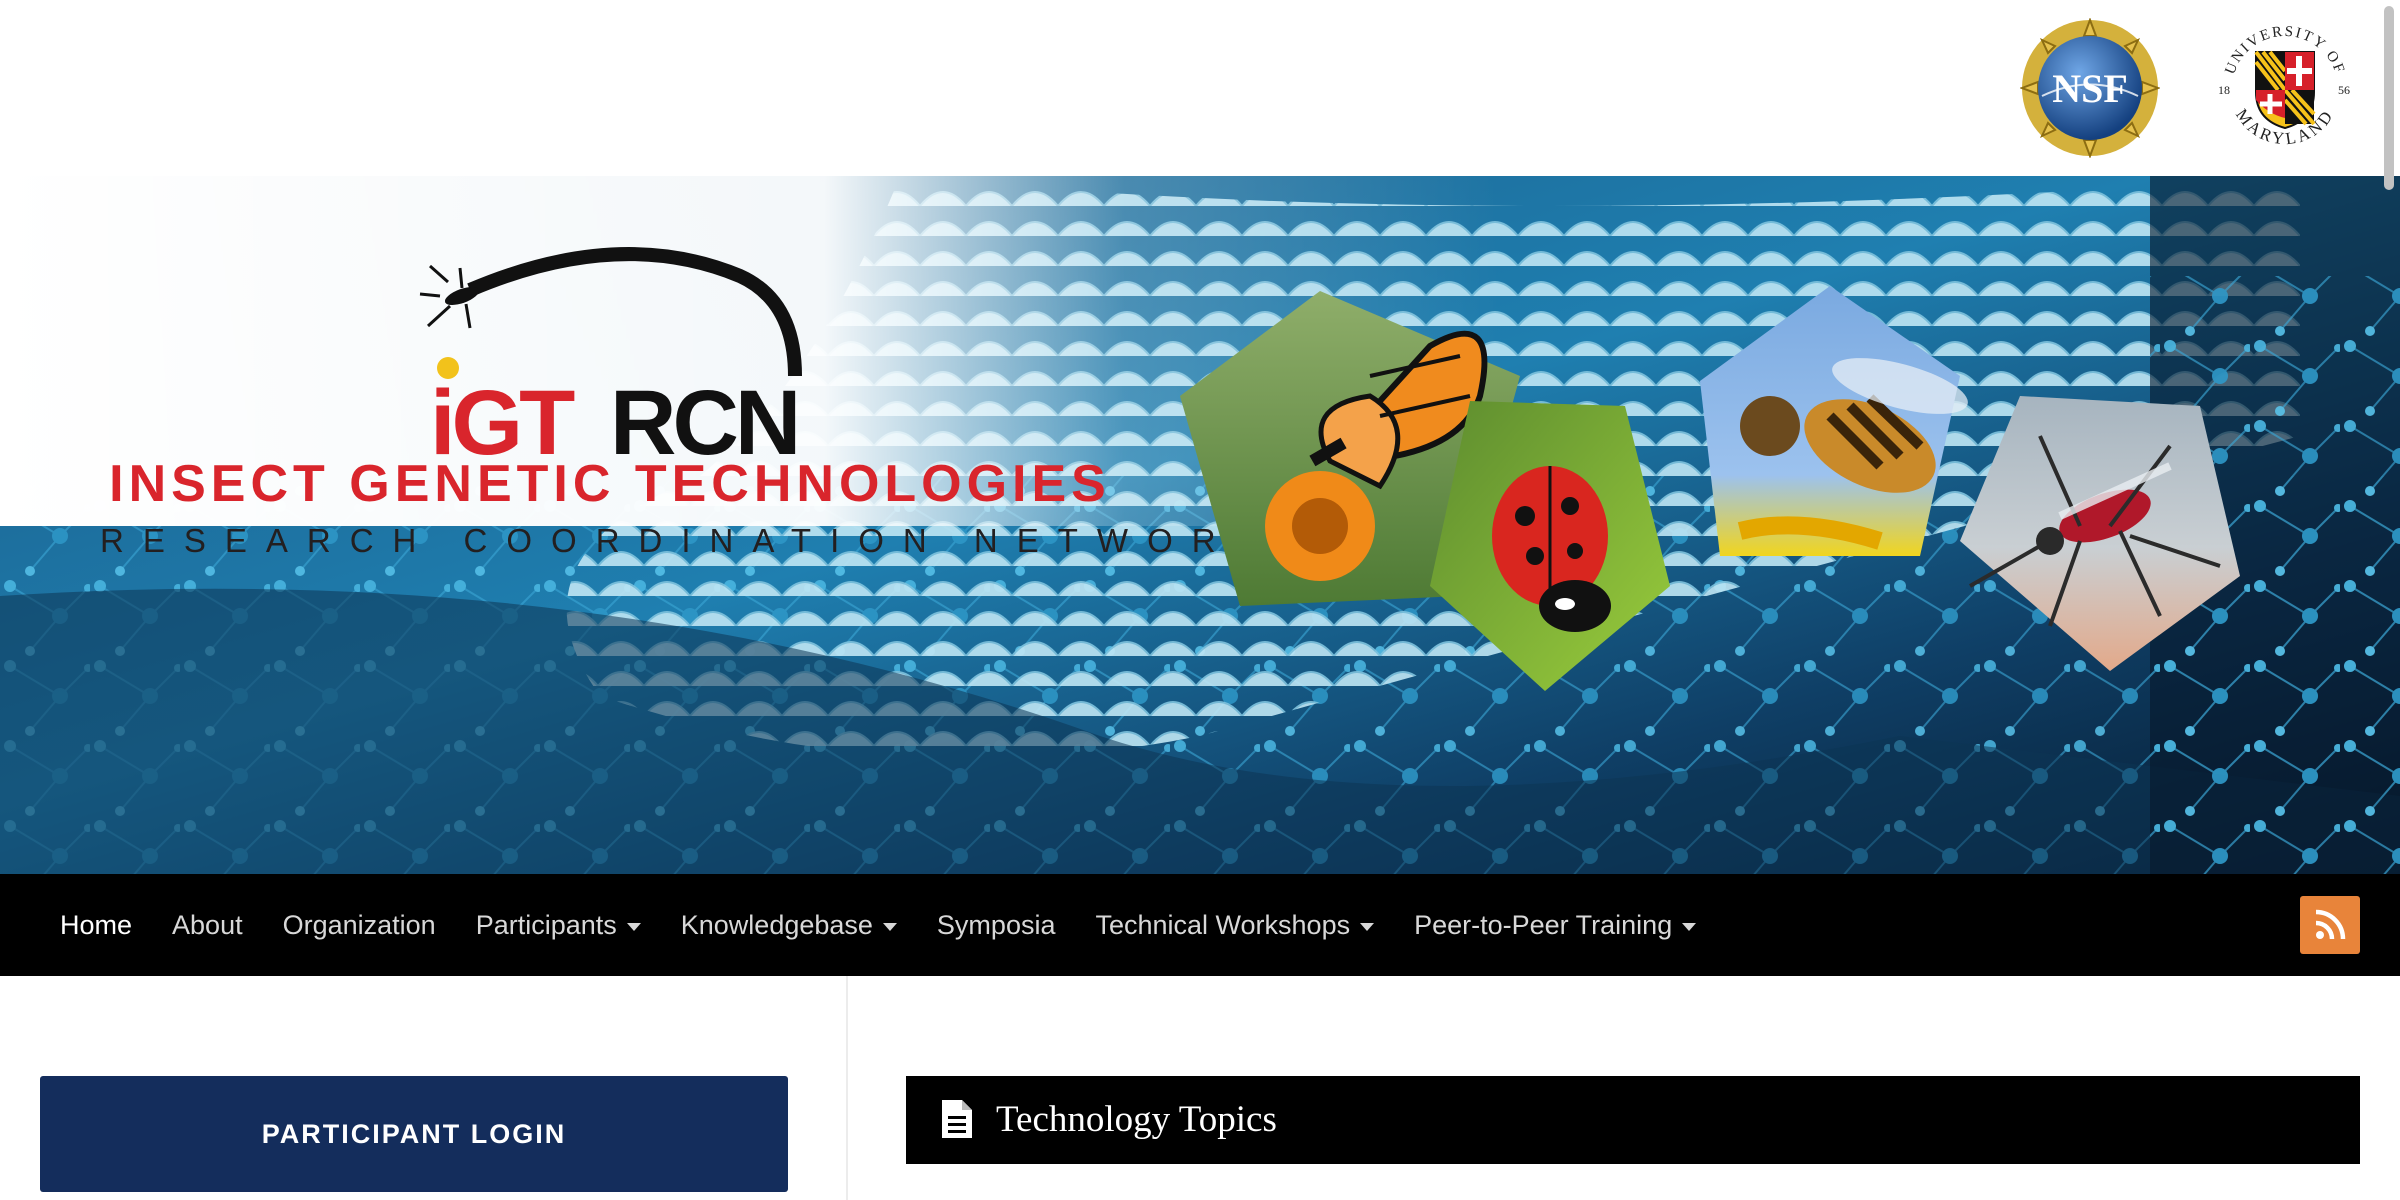 This screenshot has height=1200, width=2400. What do you see at coordinates (688, 540) in the screenshot?
I see `logo-subtitle: RESEARCH COORDINATION NETWORK` at bounding box center [688, 540].